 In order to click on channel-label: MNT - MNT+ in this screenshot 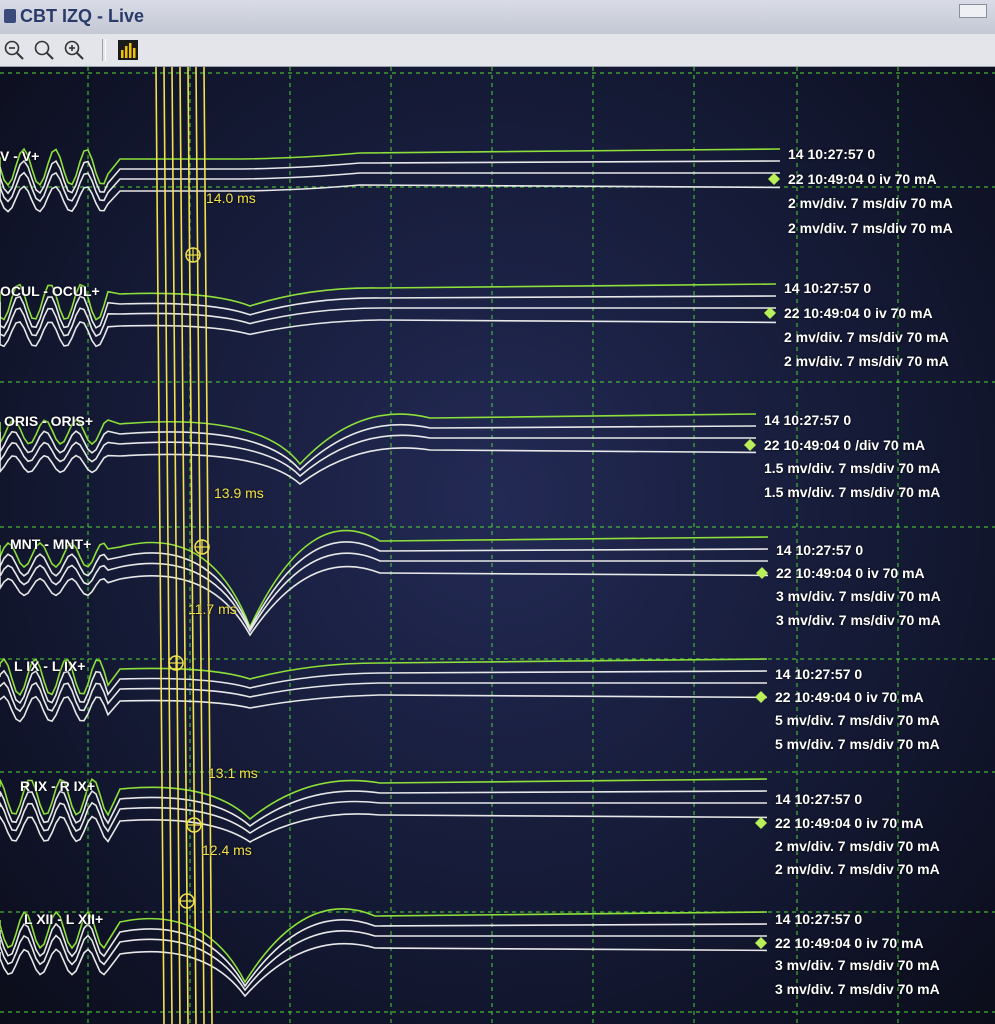, I will do `click(51, 544)`.